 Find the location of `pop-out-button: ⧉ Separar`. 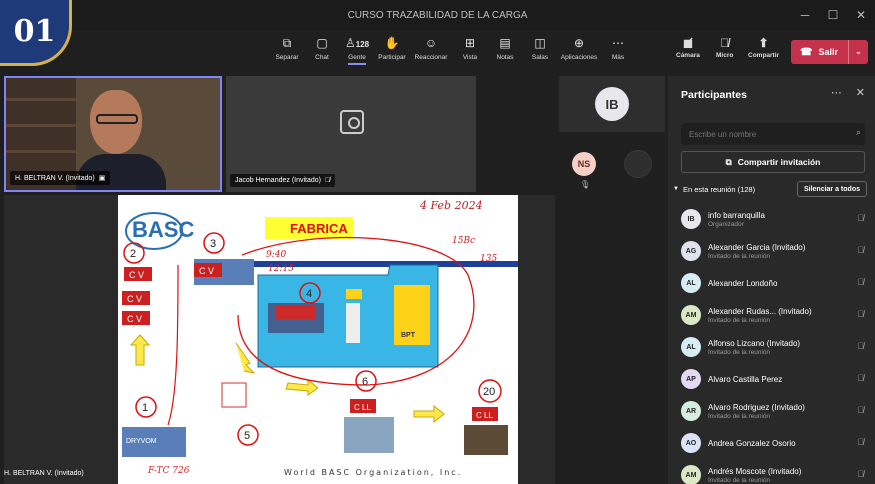

pop-out-button: ⧉ Separar is located at coordinates (287, 48).